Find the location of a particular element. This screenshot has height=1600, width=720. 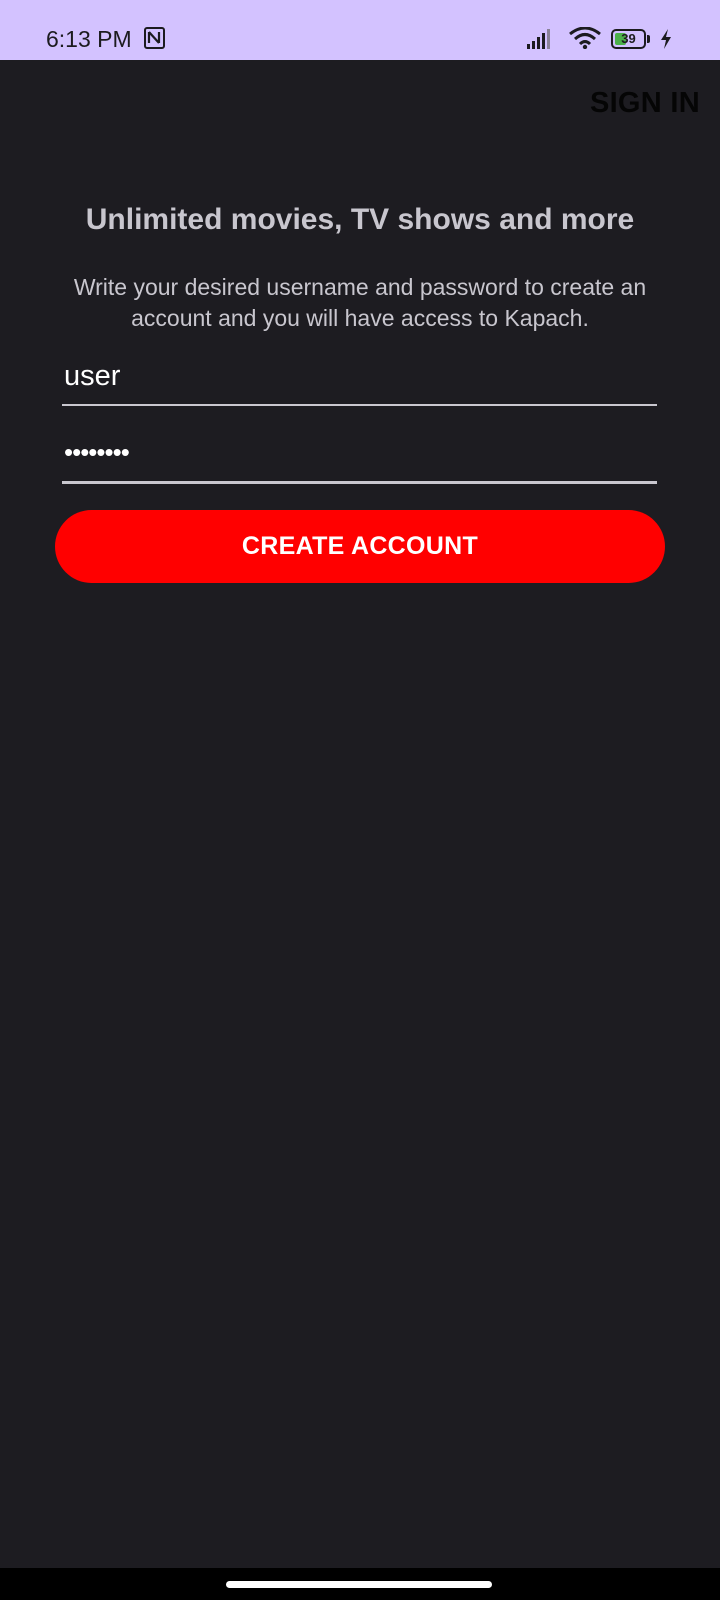

battery-icon: 39 is located at coordinates (628, 39).